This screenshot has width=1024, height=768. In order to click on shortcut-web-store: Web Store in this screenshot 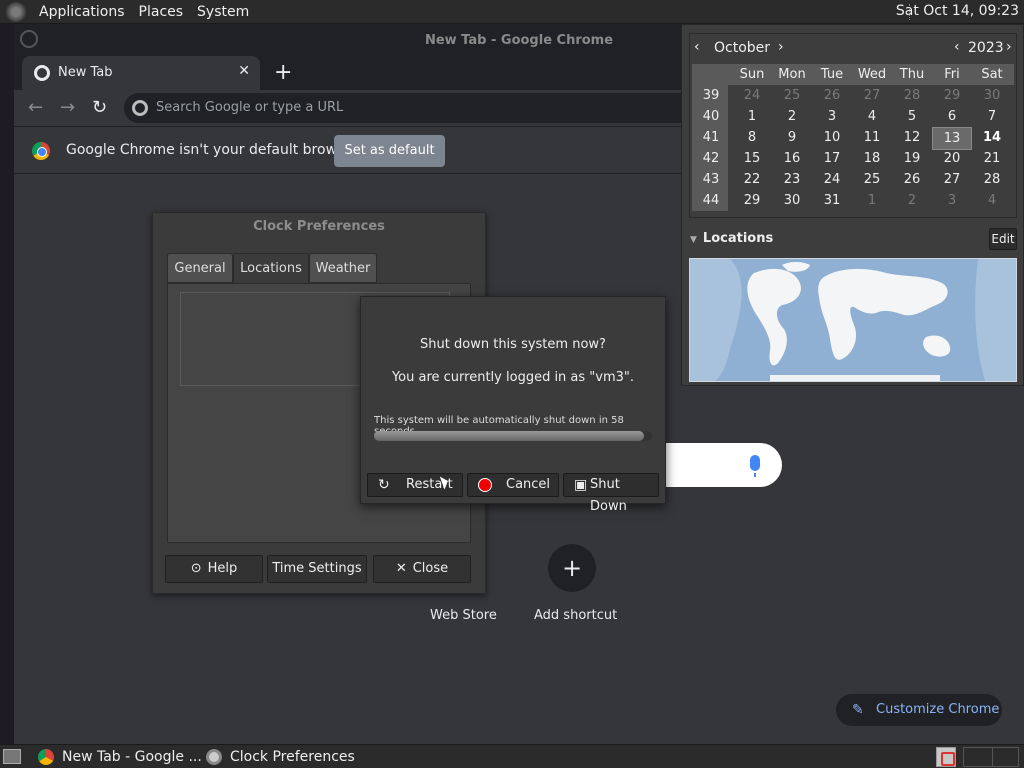, I will do `click(463, 615)`.